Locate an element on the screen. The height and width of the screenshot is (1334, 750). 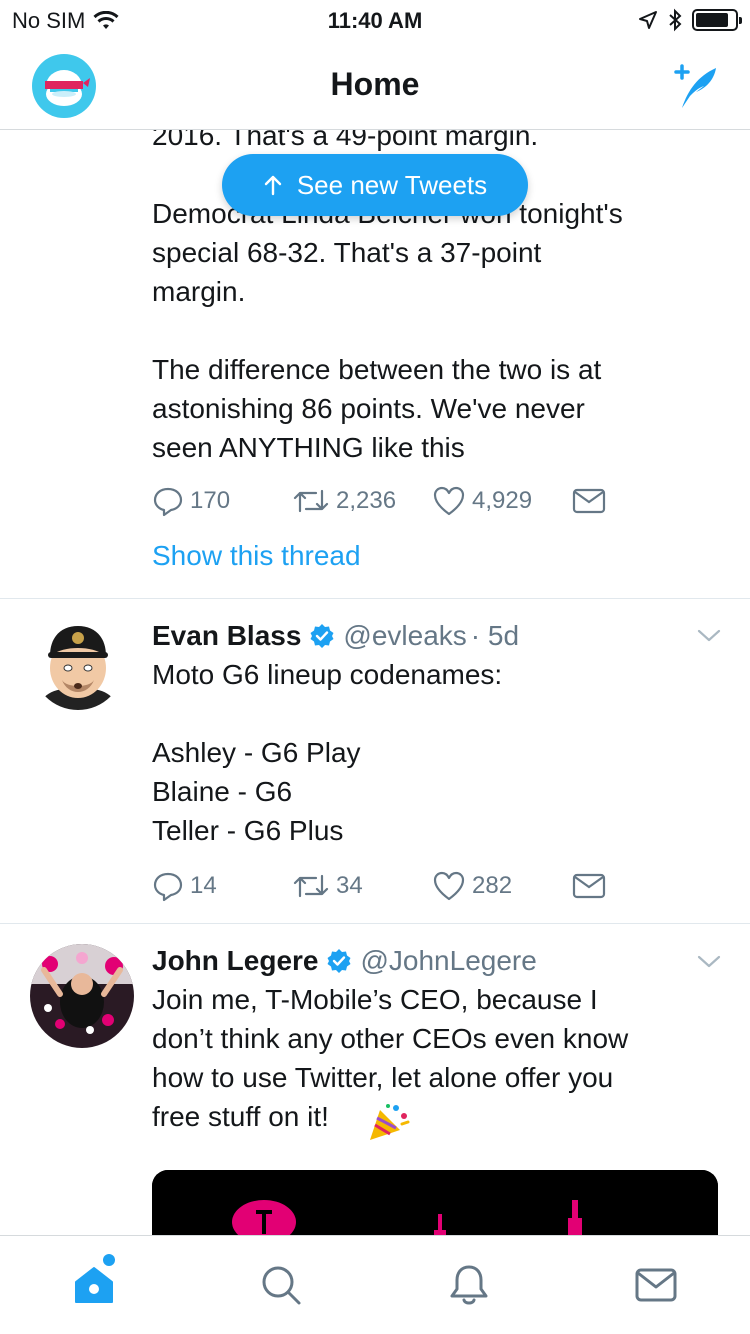
home-icon is located at coordinates (93, 1285).